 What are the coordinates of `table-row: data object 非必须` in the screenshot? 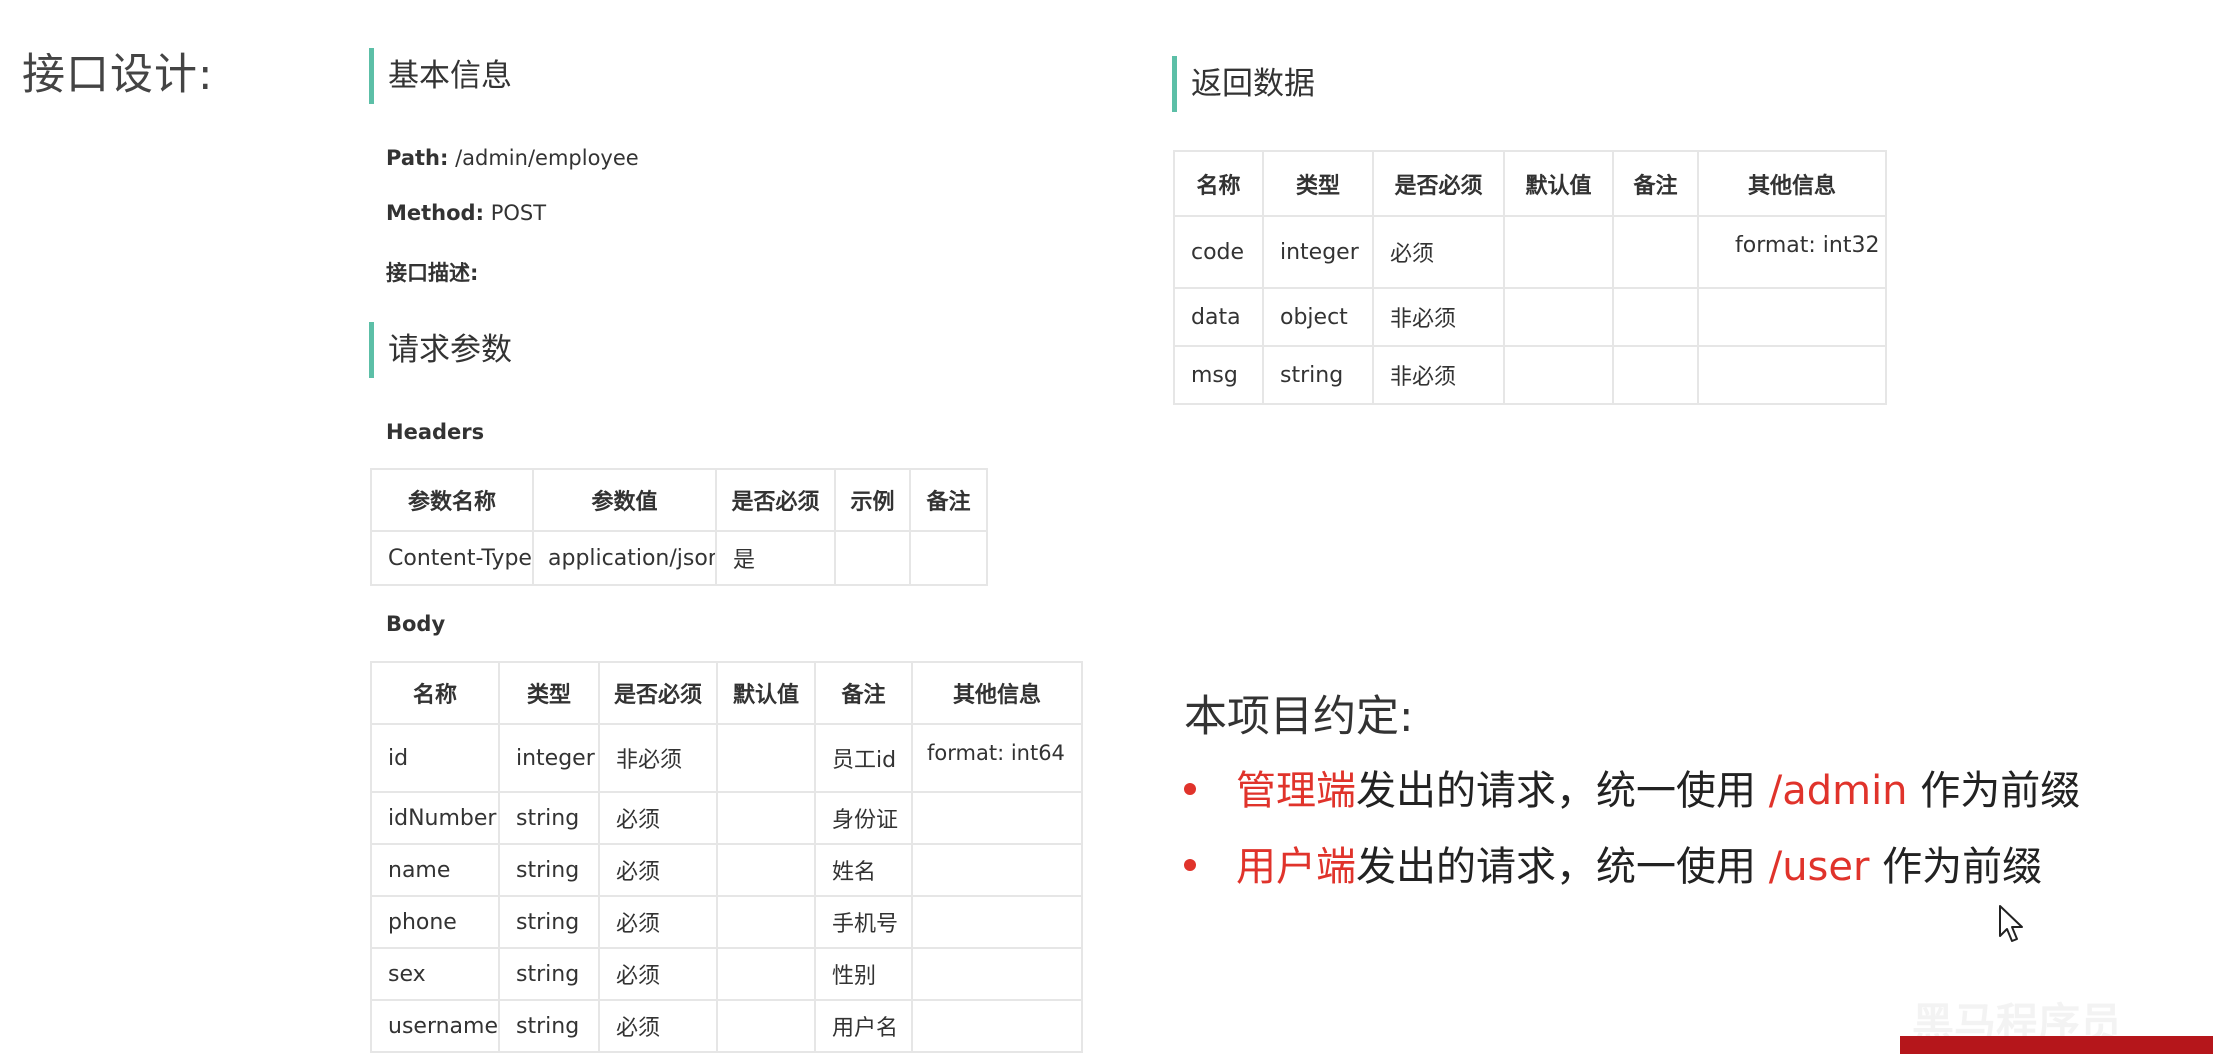 It's located at (1530, 317).